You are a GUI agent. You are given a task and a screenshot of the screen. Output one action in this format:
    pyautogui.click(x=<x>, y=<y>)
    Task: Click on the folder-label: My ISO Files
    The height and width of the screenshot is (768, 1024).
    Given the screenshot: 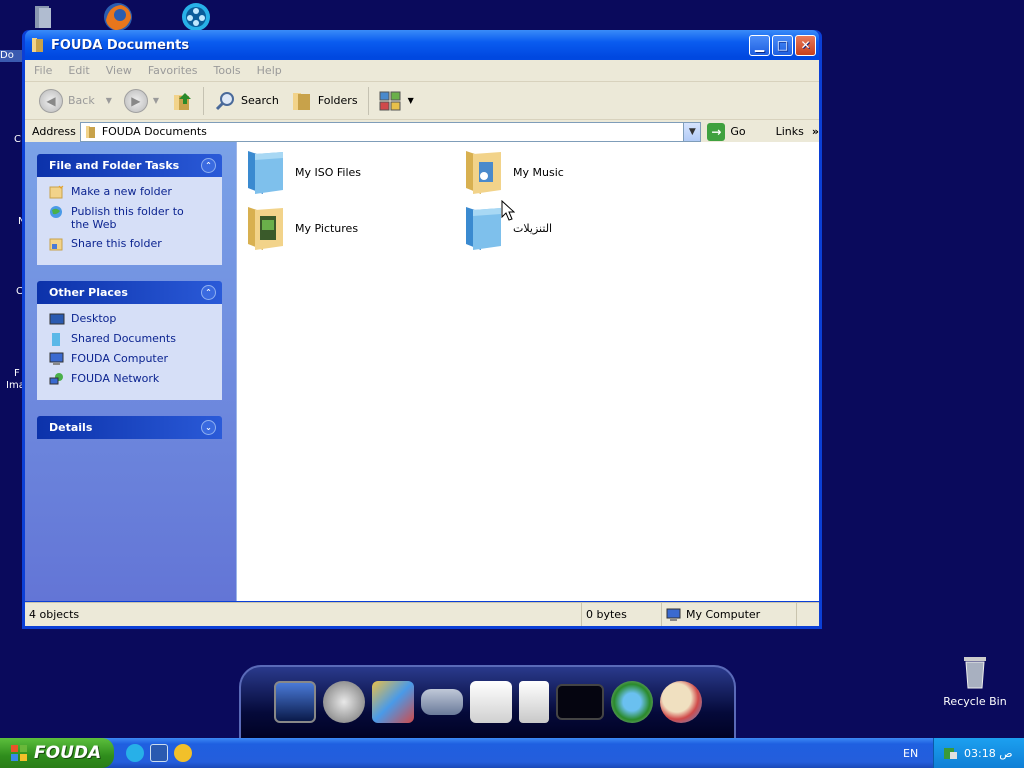 What is the action you would take?
    pyautogui.click(x=328, y=172)
    